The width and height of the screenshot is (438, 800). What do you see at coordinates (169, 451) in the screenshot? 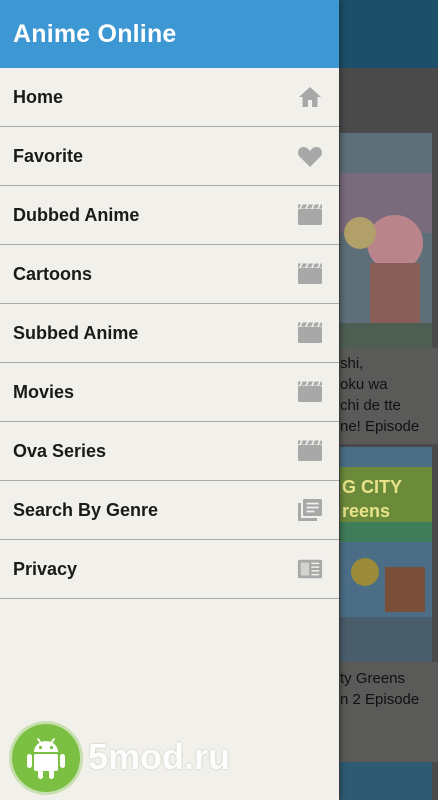
I see `menu-item-ova-series: Ova Series` at bounding box center [169, 451].